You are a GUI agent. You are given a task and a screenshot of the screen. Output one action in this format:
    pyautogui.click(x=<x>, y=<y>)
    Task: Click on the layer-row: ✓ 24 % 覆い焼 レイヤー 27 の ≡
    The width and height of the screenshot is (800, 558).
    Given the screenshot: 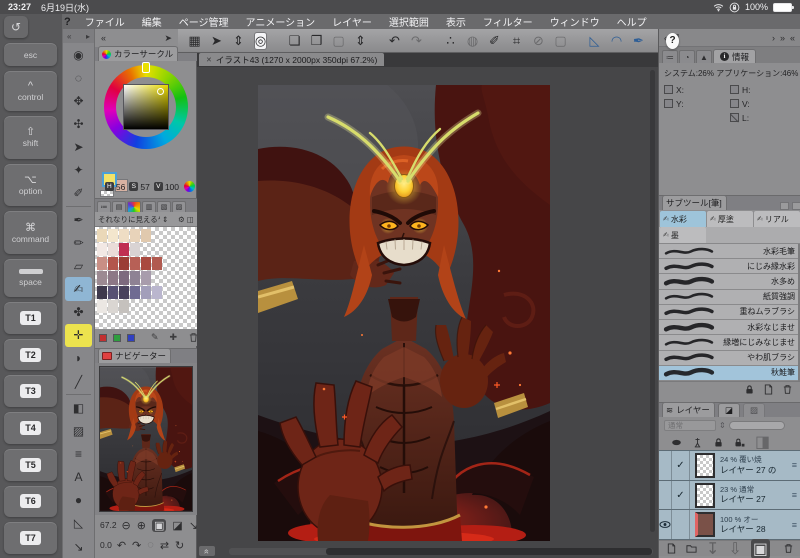 What is the action you would take?
    pyautogui.click(x=729, y=466)
    